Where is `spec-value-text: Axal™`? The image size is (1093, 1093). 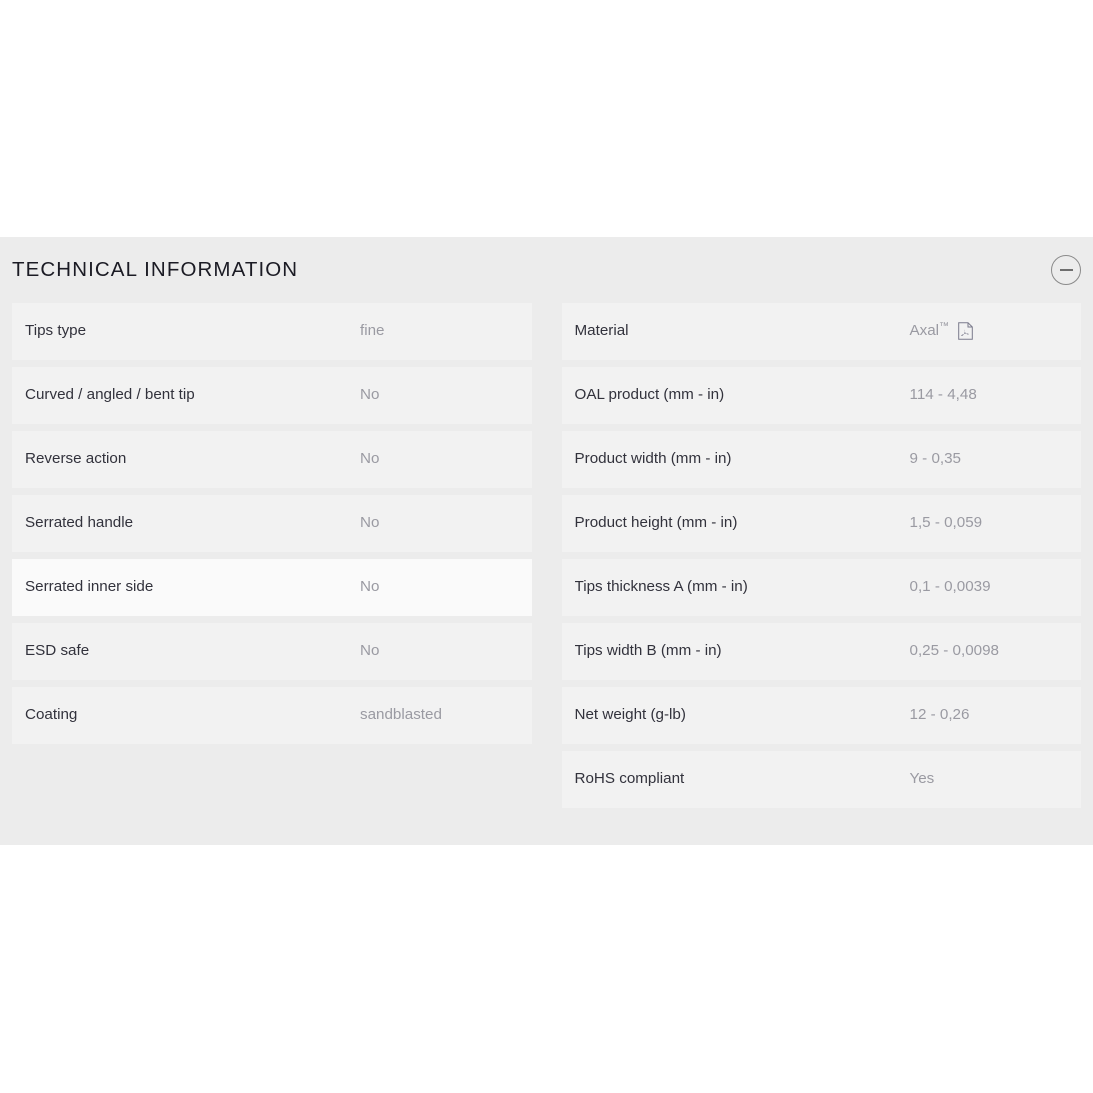
spec-value-text: Axal™ is located at coordinates (929, 330).